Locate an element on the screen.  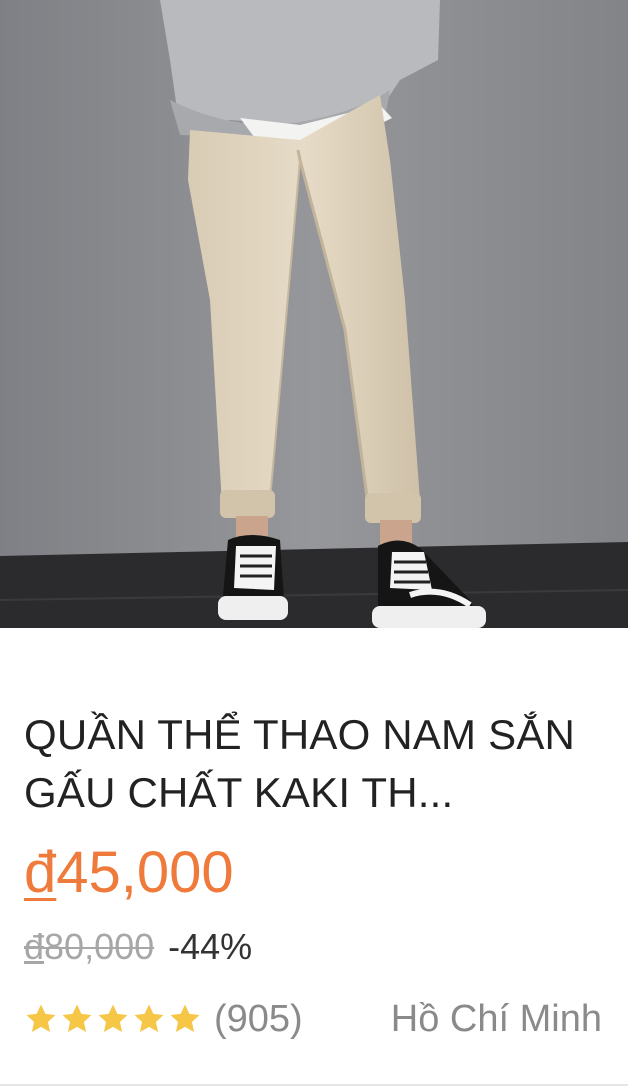
original-price: đ80,000 is located at coordinates (89, 947).